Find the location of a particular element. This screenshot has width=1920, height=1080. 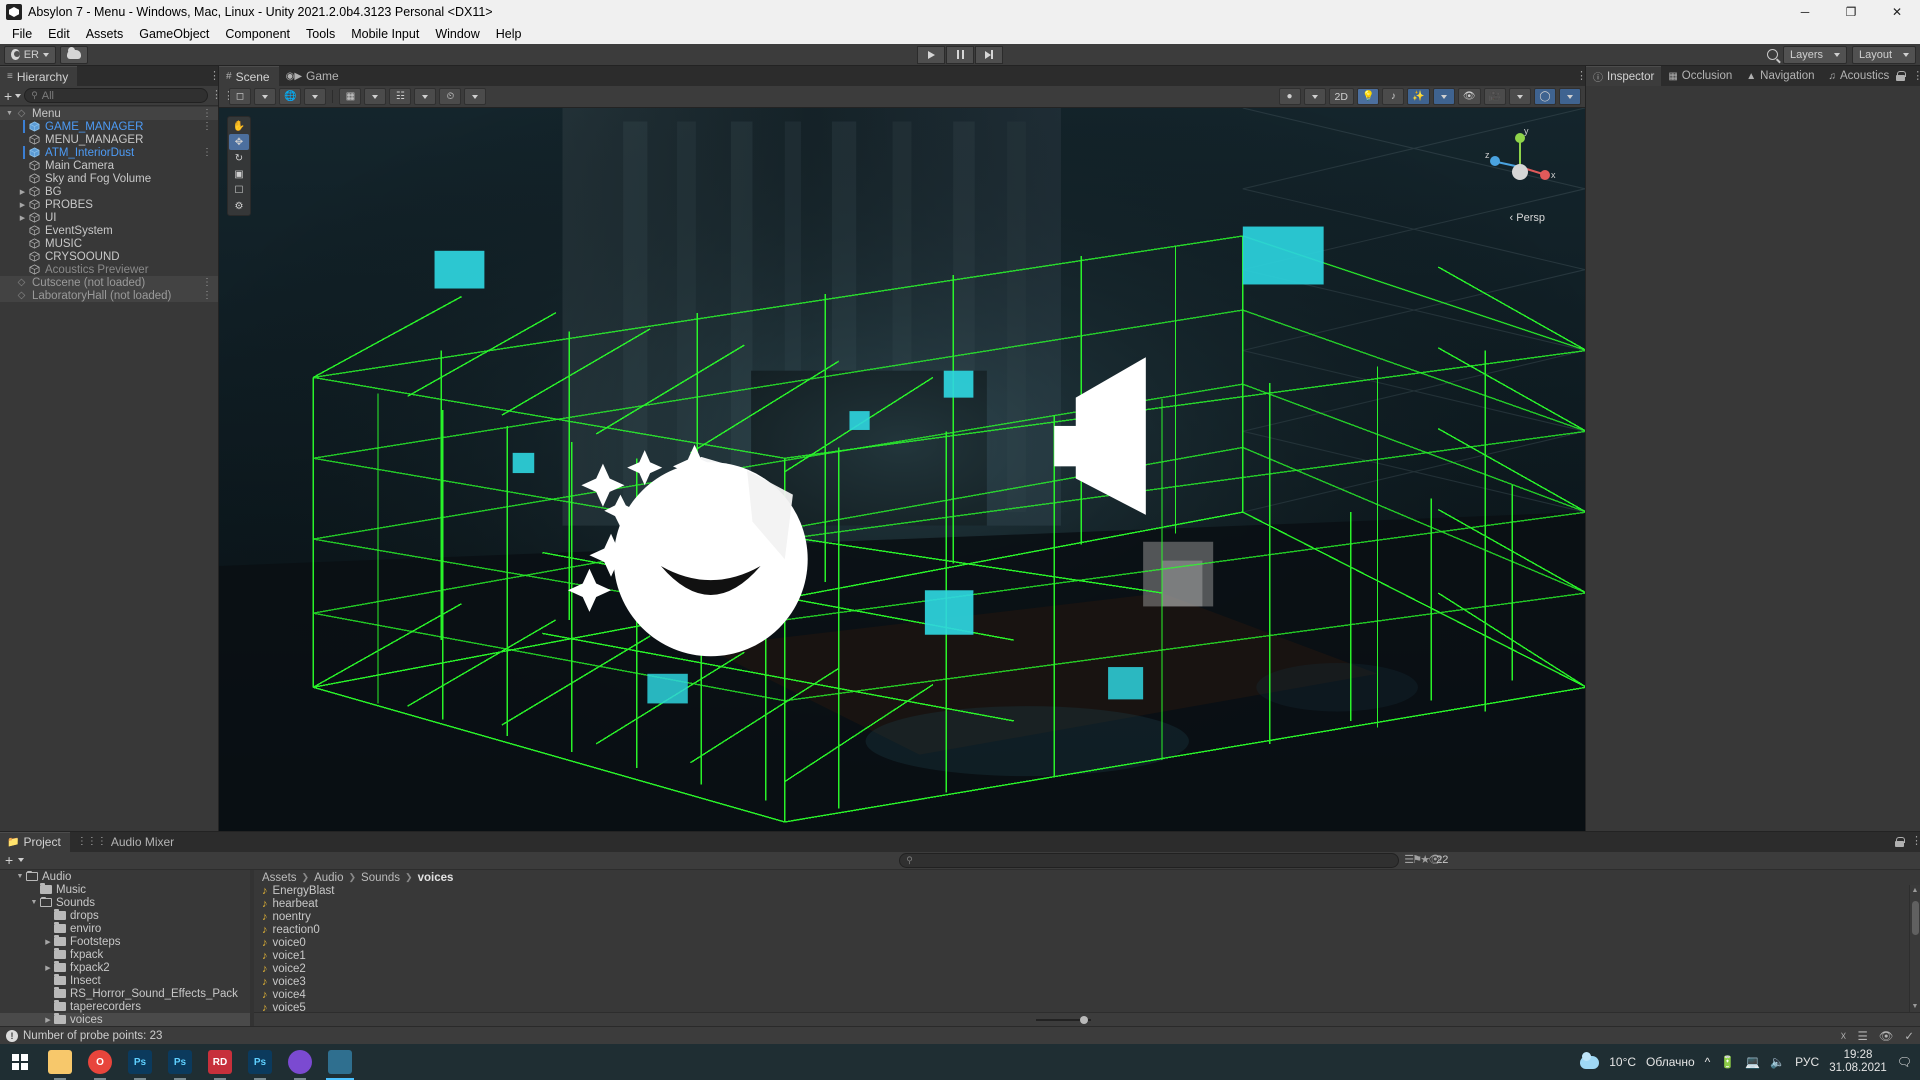

hierarchy-item-game-manager: GAME_MANAGER ⋮ is located at coordinates (109, 126).